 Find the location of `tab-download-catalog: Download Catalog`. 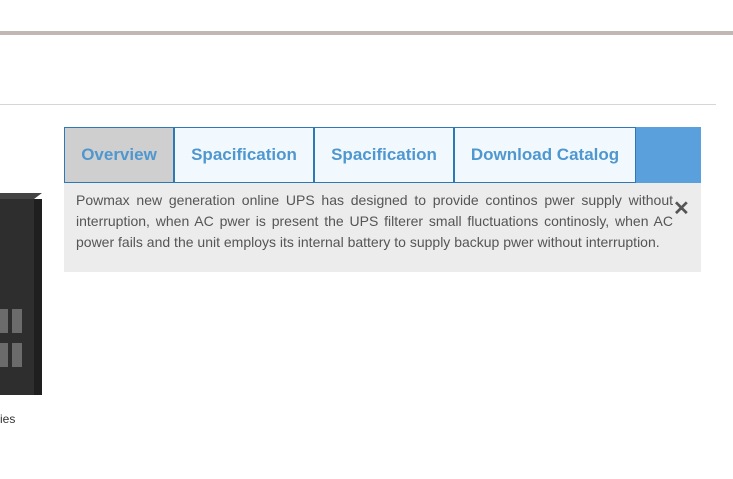

tab-download-catalog: Download Catalog is located at coordinates (545, 155).